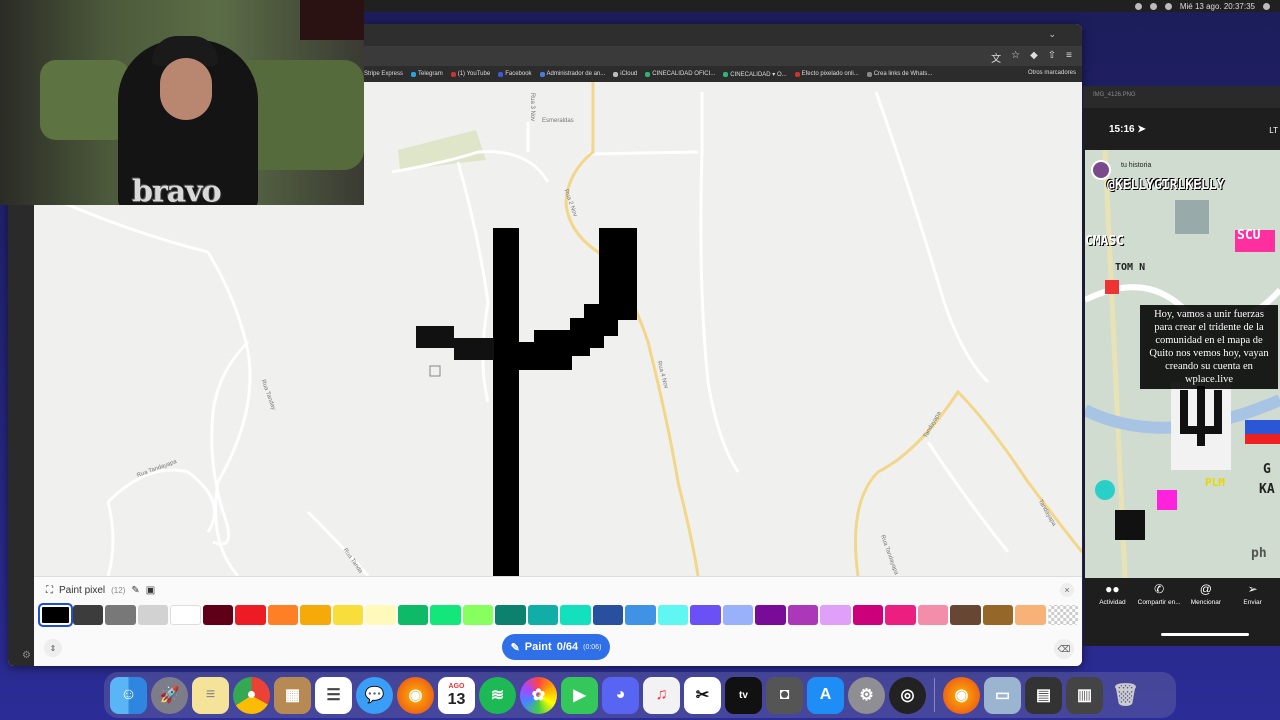 The width and height of the screenshot is (1280, 720). I want to click on share-icon: ⇧, so click(1052, 57).